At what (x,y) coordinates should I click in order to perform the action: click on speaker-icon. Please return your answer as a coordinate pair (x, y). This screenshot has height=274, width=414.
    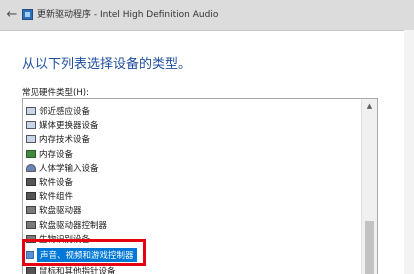
    Looking at the image, I should click on (30, 254).